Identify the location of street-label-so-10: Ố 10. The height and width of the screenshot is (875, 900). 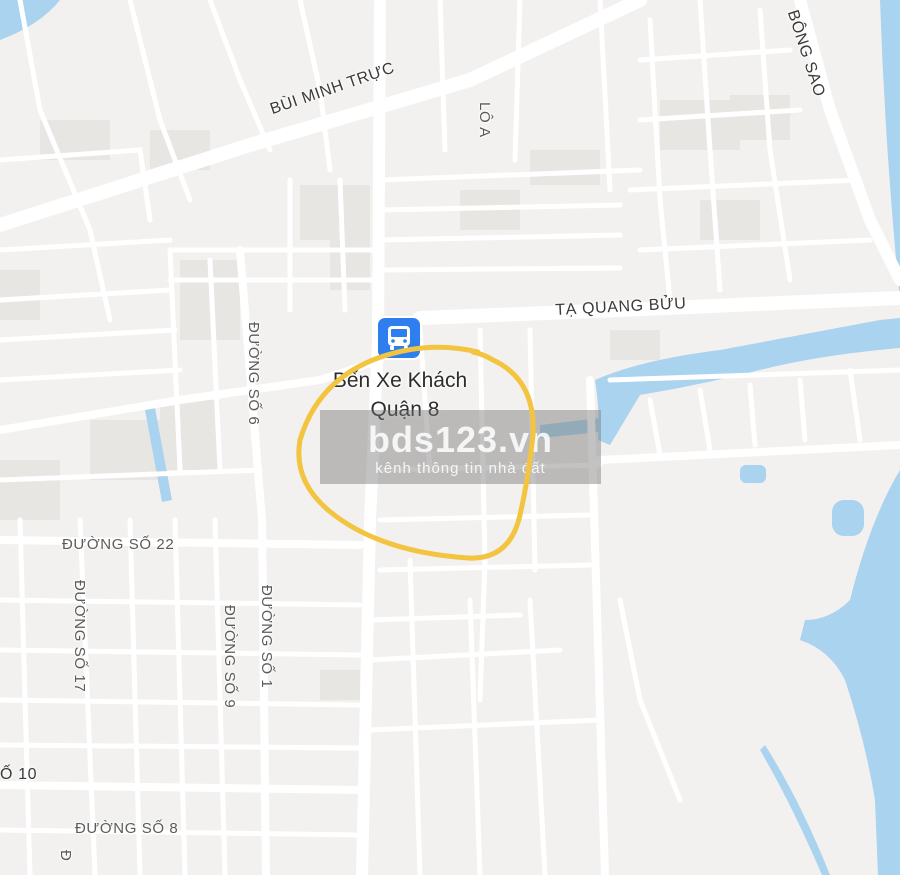
(19, 774).